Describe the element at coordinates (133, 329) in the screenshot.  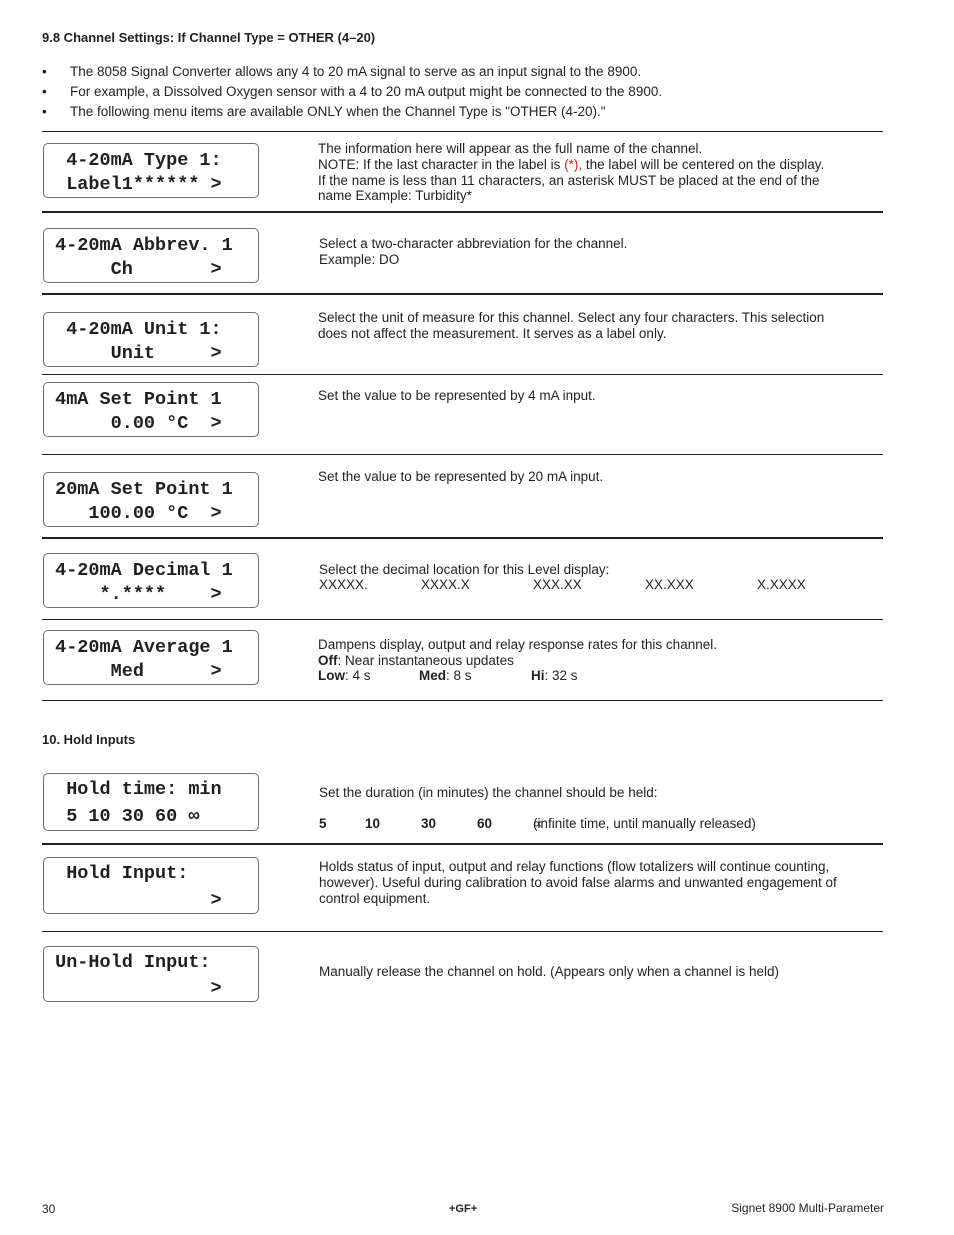
I see `lcd-line-1: 4-20mA Unit 1:` at that location.